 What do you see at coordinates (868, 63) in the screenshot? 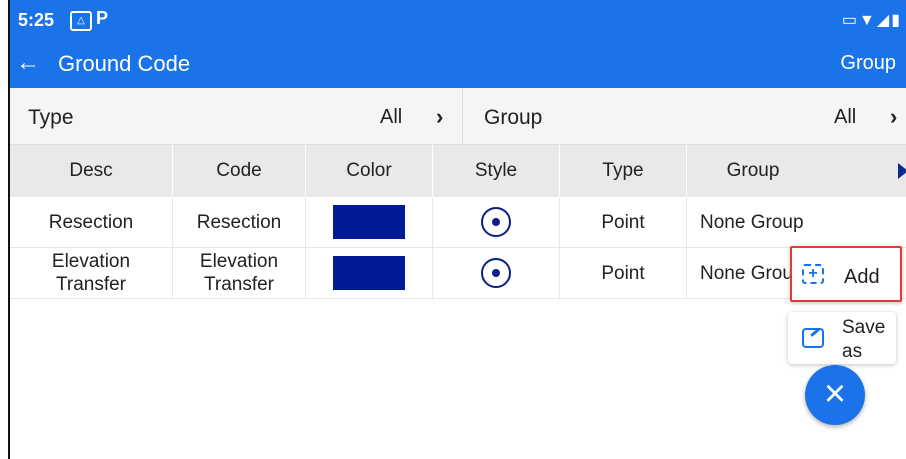
I see `group-button: Group` at bounding box center [868, 63].